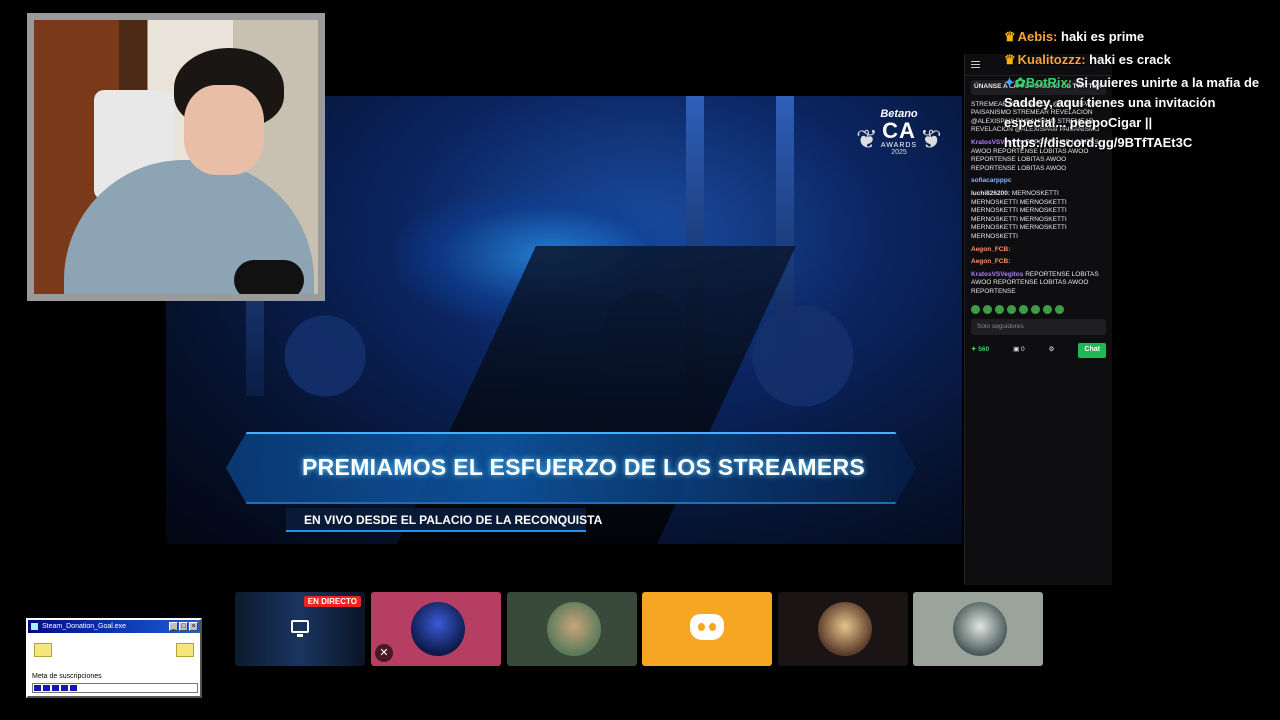 The height and width of the screenshot is (720, 1280). What do you see at coordinates (114, 664) in the screenshot?
I see `window-body: Meta de suscripciones` at bounding box center [114, 664].